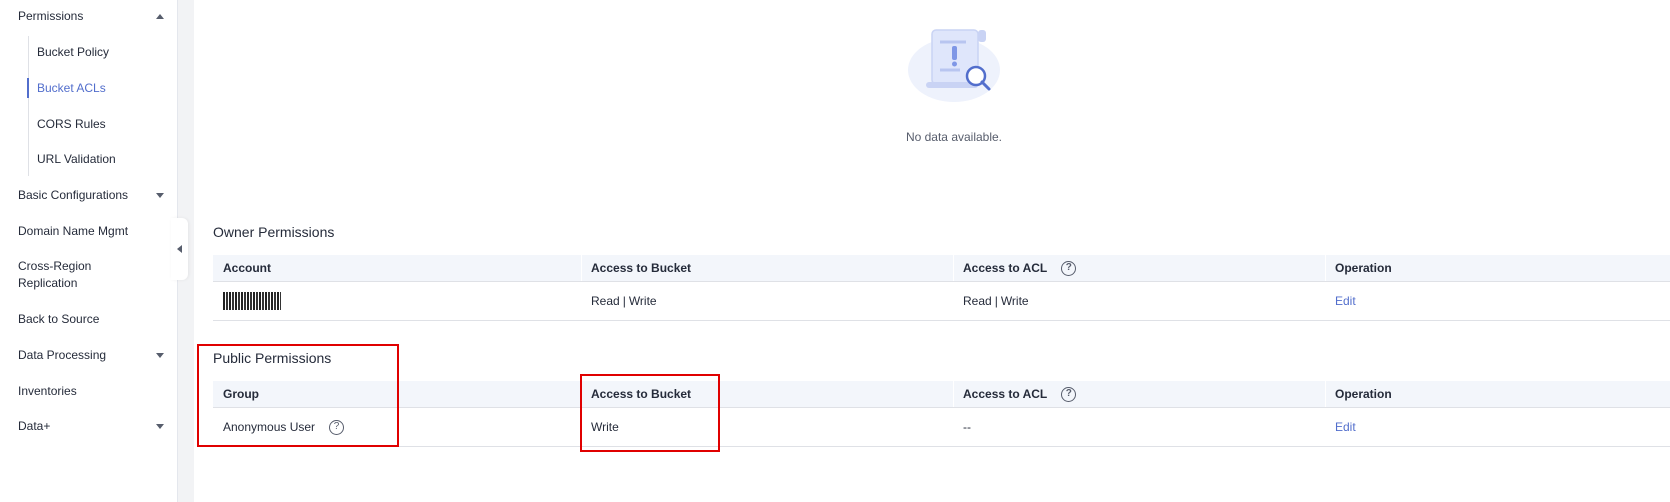  Describe the element at coordinates (93, 426) in the screenshot. I see `menu-data-plus: Data+` at that location.